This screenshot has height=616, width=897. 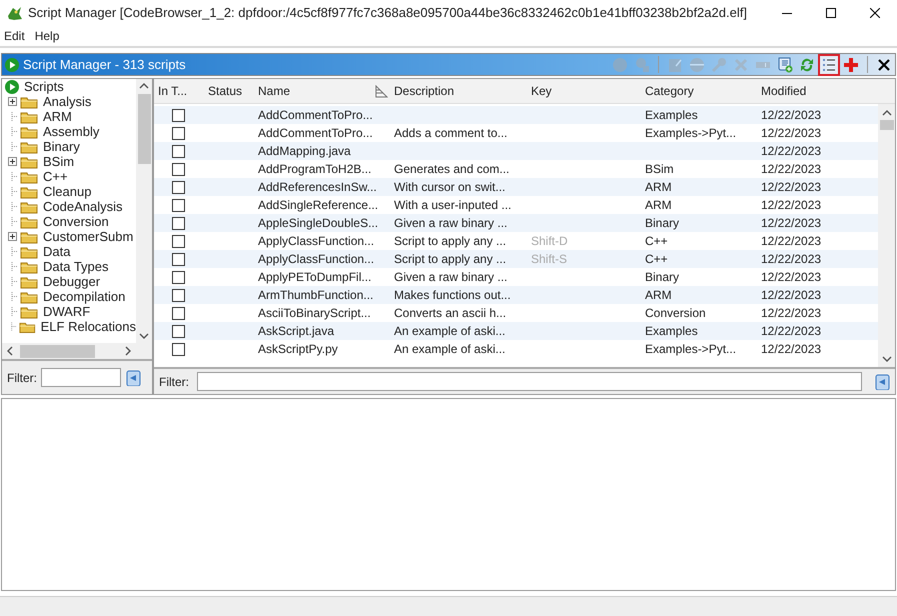 What do you see at coordinates (675, 313) in the screenshot?
I see `table-cell: Conversion` at bounding box center [675, 313].